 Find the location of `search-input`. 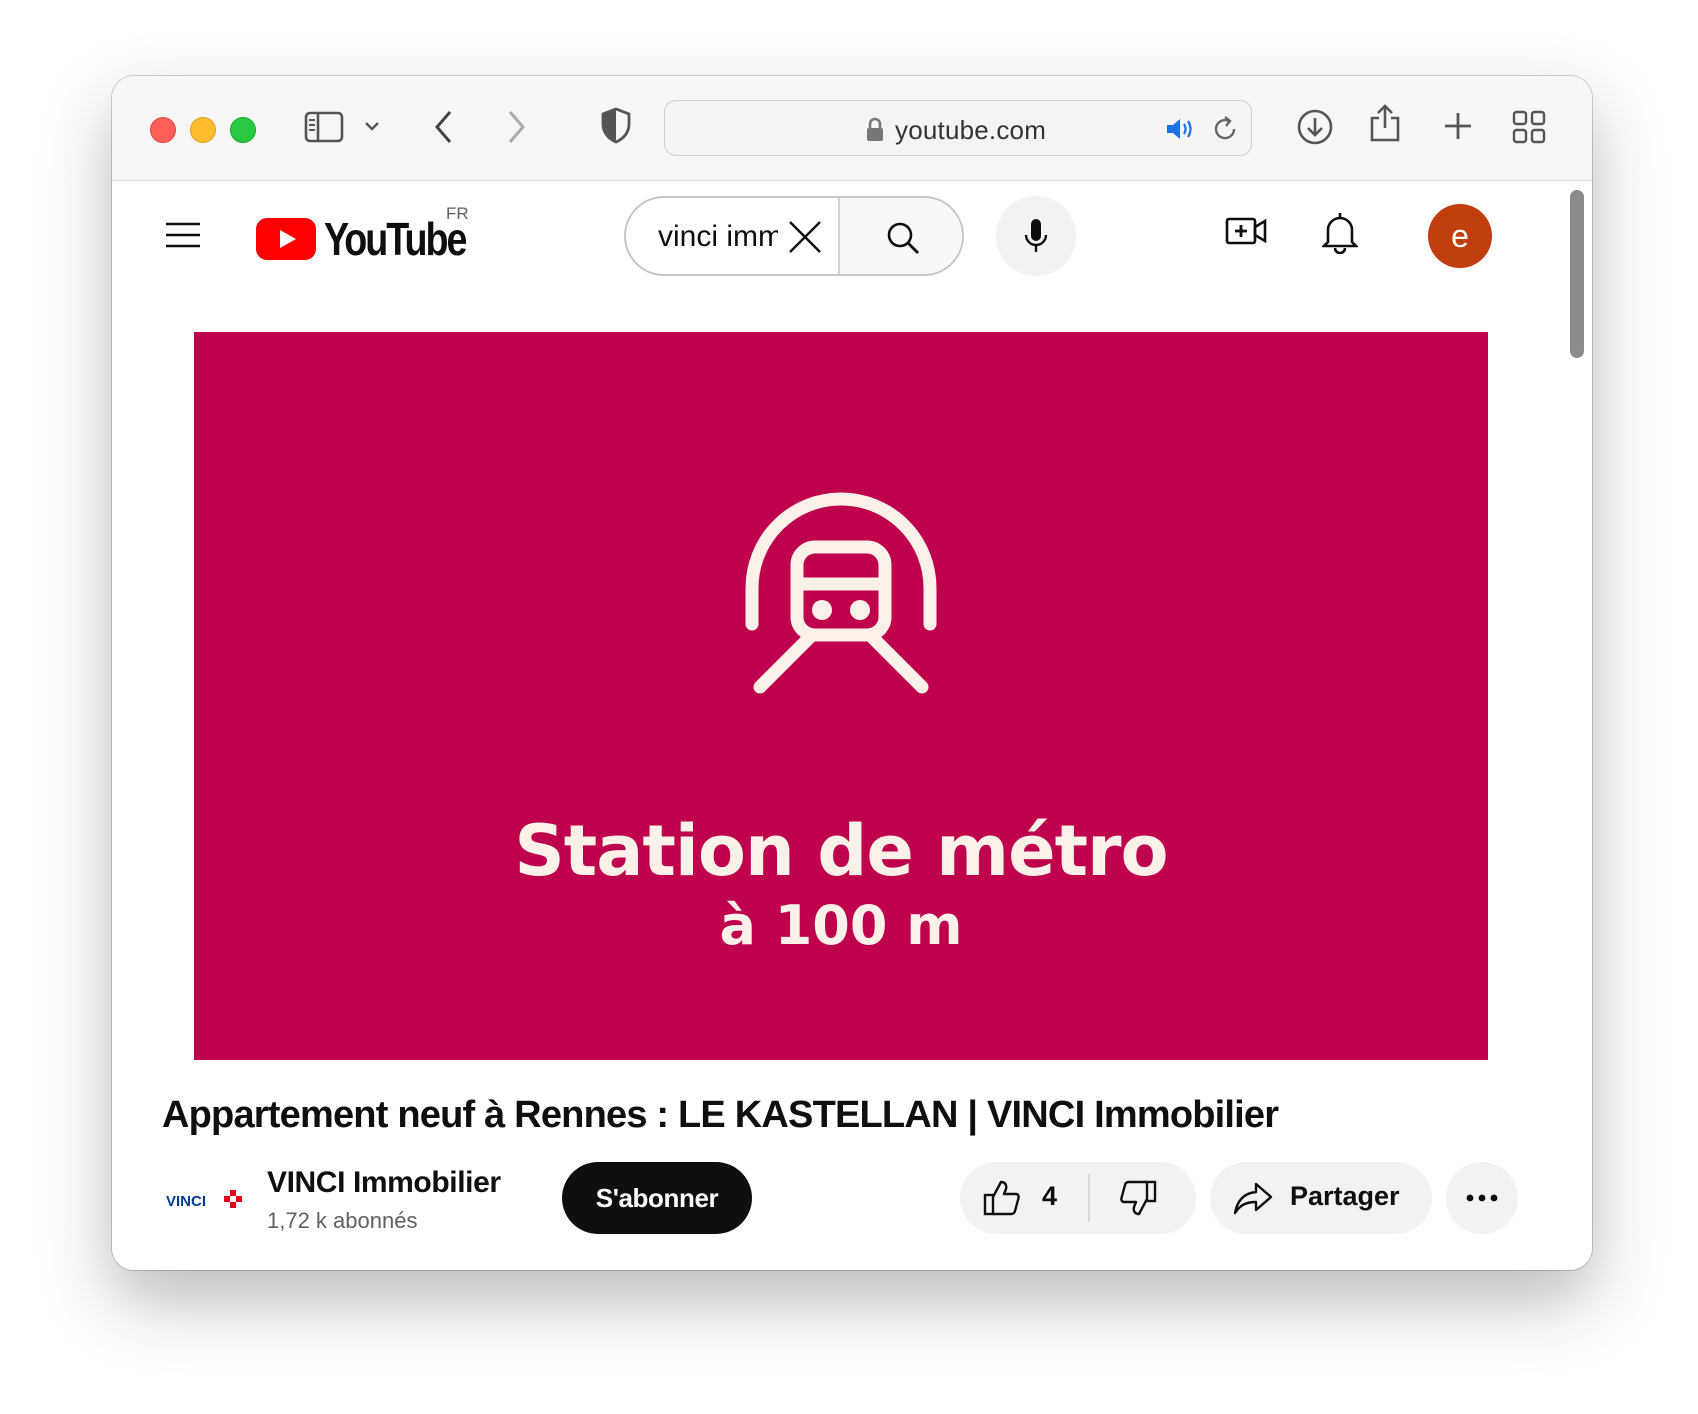

search-input is located at coordinates (718, 237).